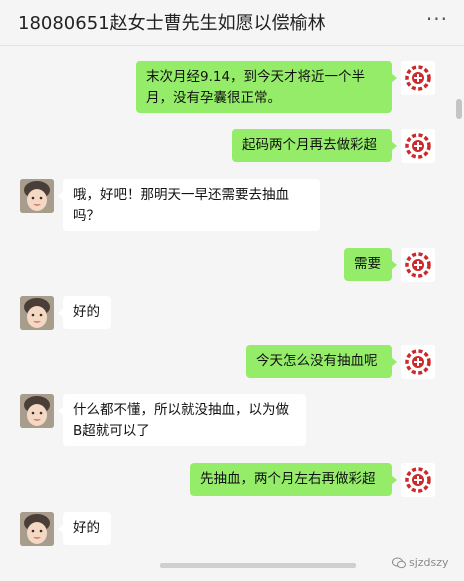 The height and width of the screenshot is (581, 464). What do you see at coordinates (226, 362) in the screenshot?
I see `message-row: 今天怎么没有抽血呢` at bounding box center [226, 362].